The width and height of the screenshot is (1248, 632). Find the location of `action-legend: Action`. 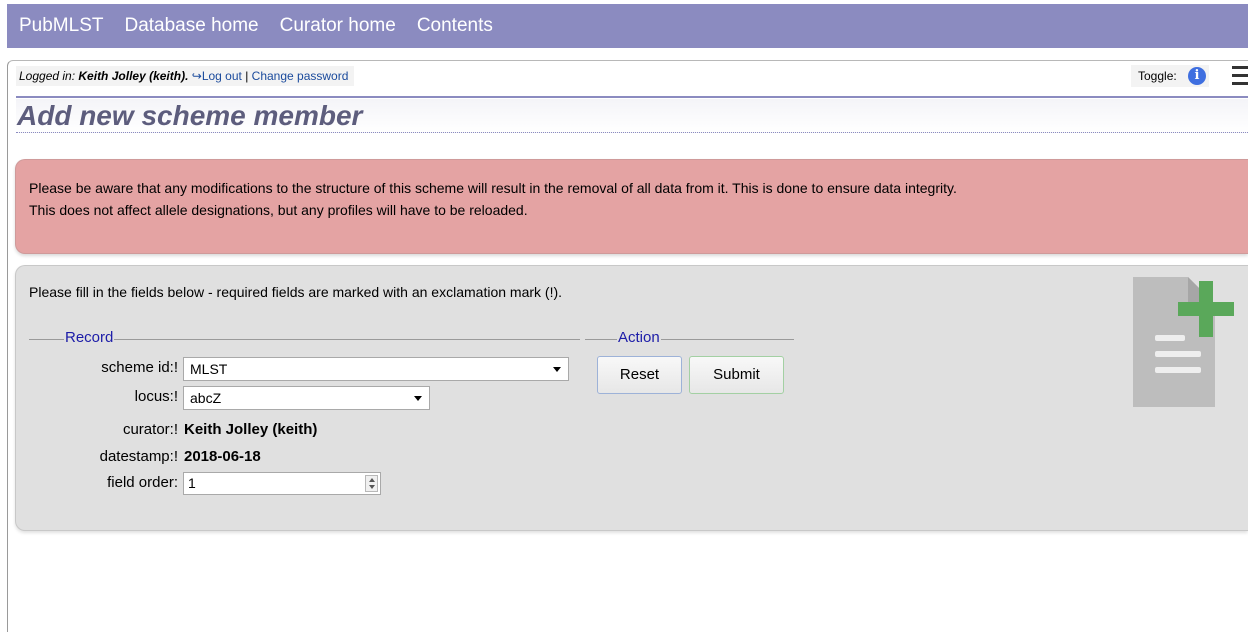

action-legend: Action is located at coordinates (639, 337).